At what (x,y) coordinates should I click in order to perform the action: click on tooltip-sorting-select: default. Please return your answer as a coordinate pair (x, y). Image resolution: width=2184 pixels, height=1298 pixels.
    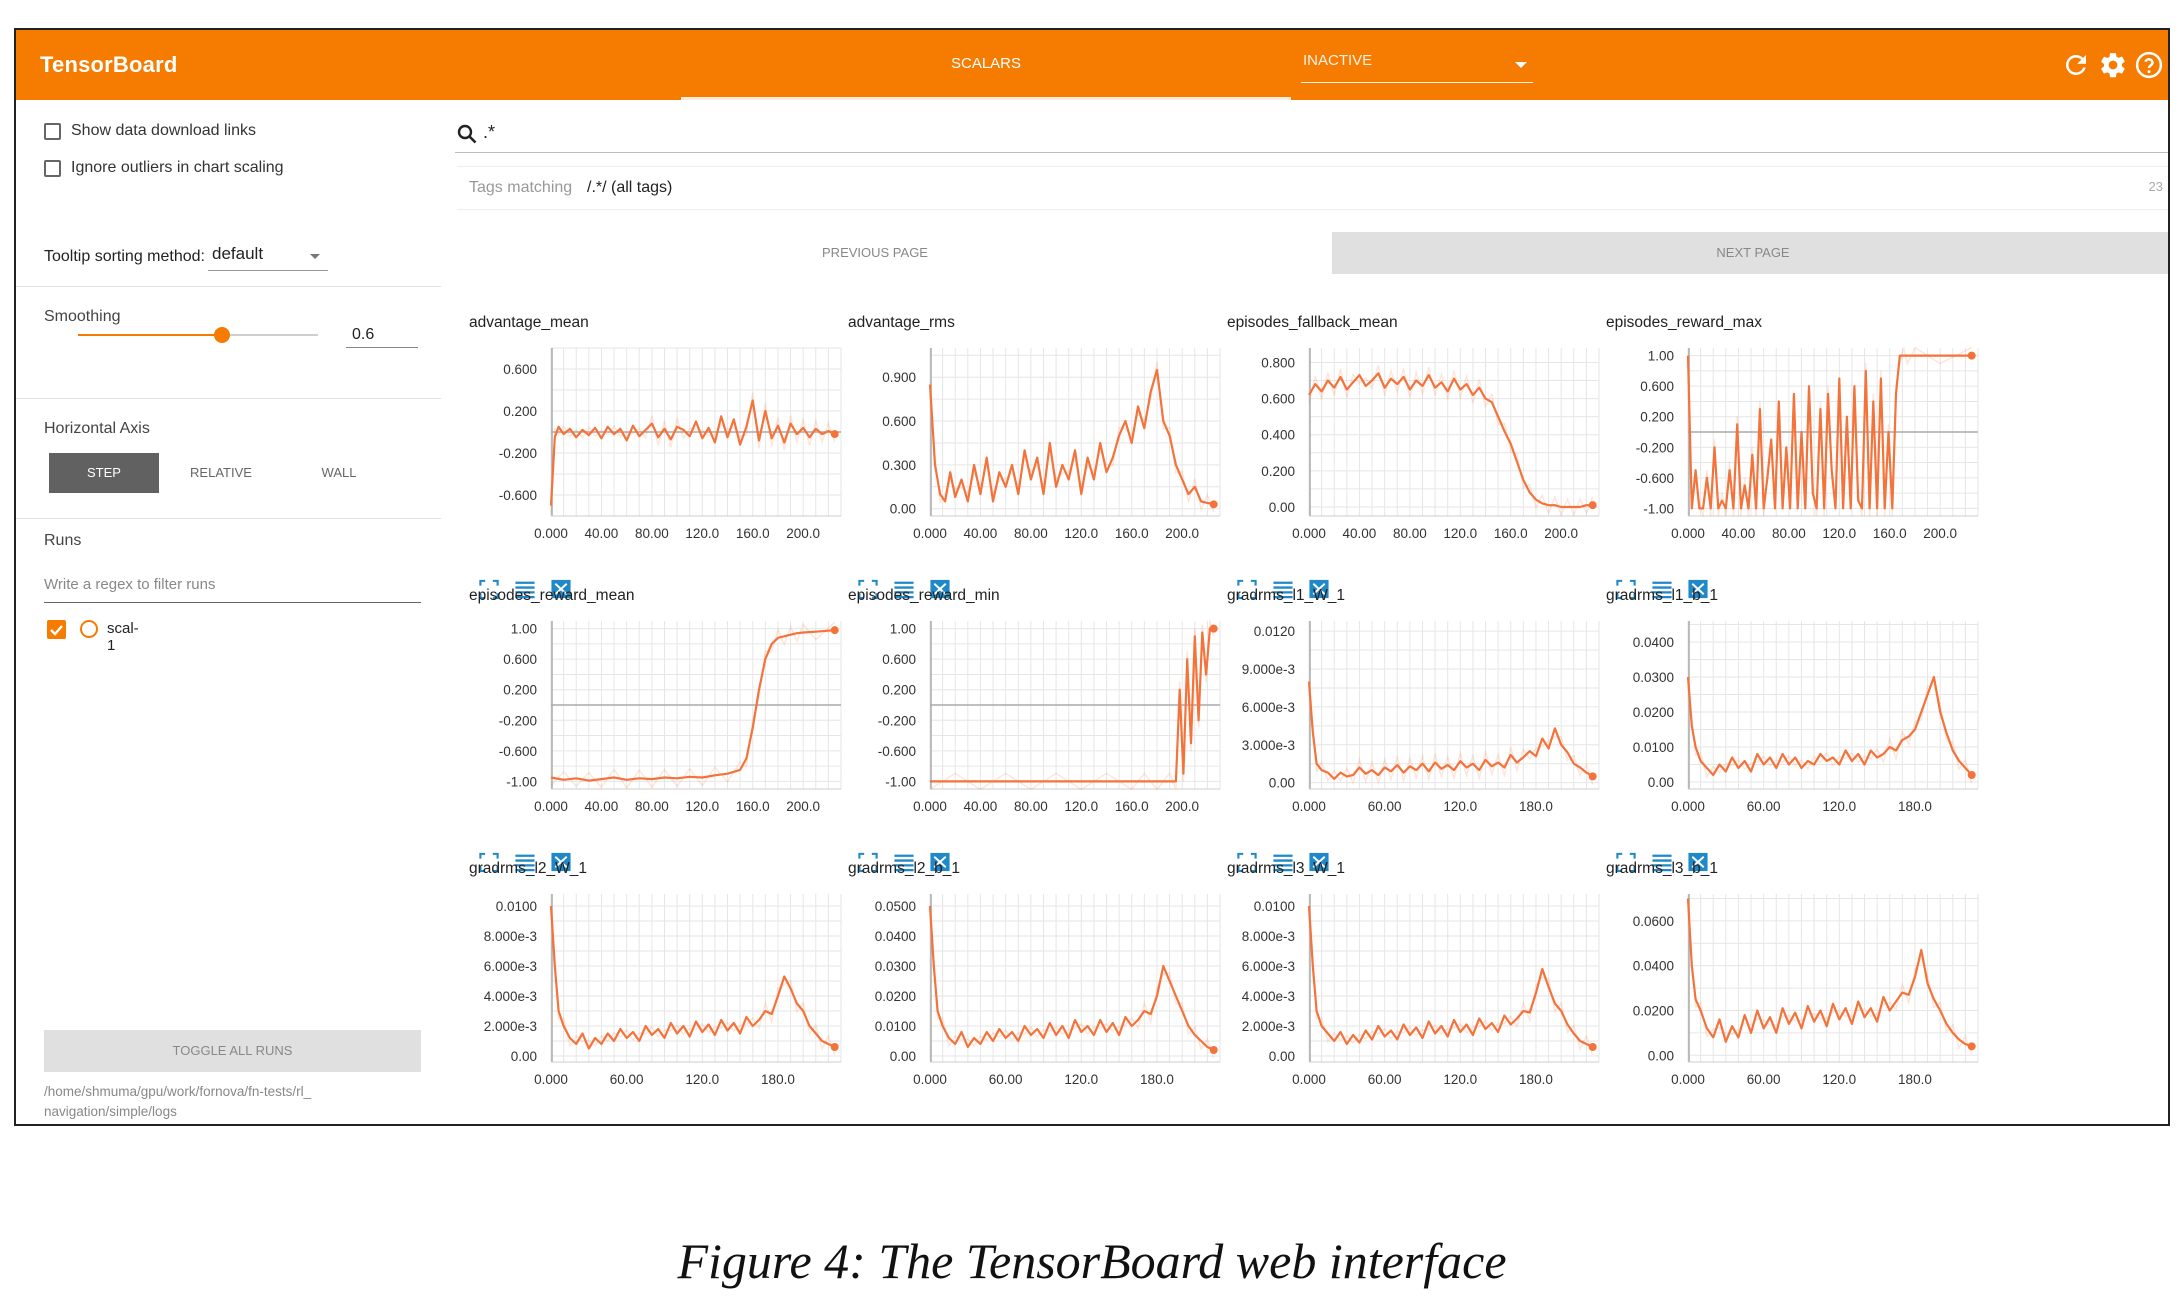
    Looking at the image, I should click on (268, 256).